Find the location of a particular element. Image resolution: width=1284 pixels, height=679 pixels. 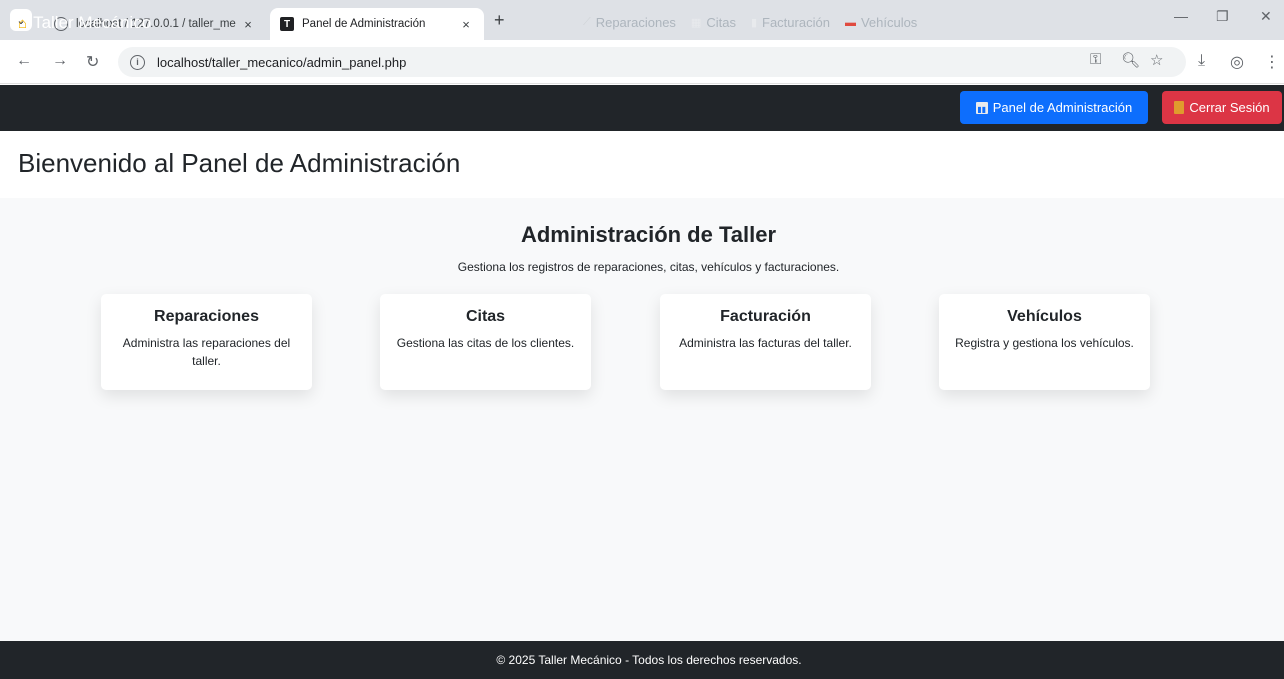

admin-panel-button: ▮▮ Panel de Administración is located at coordinates (1054, 107).